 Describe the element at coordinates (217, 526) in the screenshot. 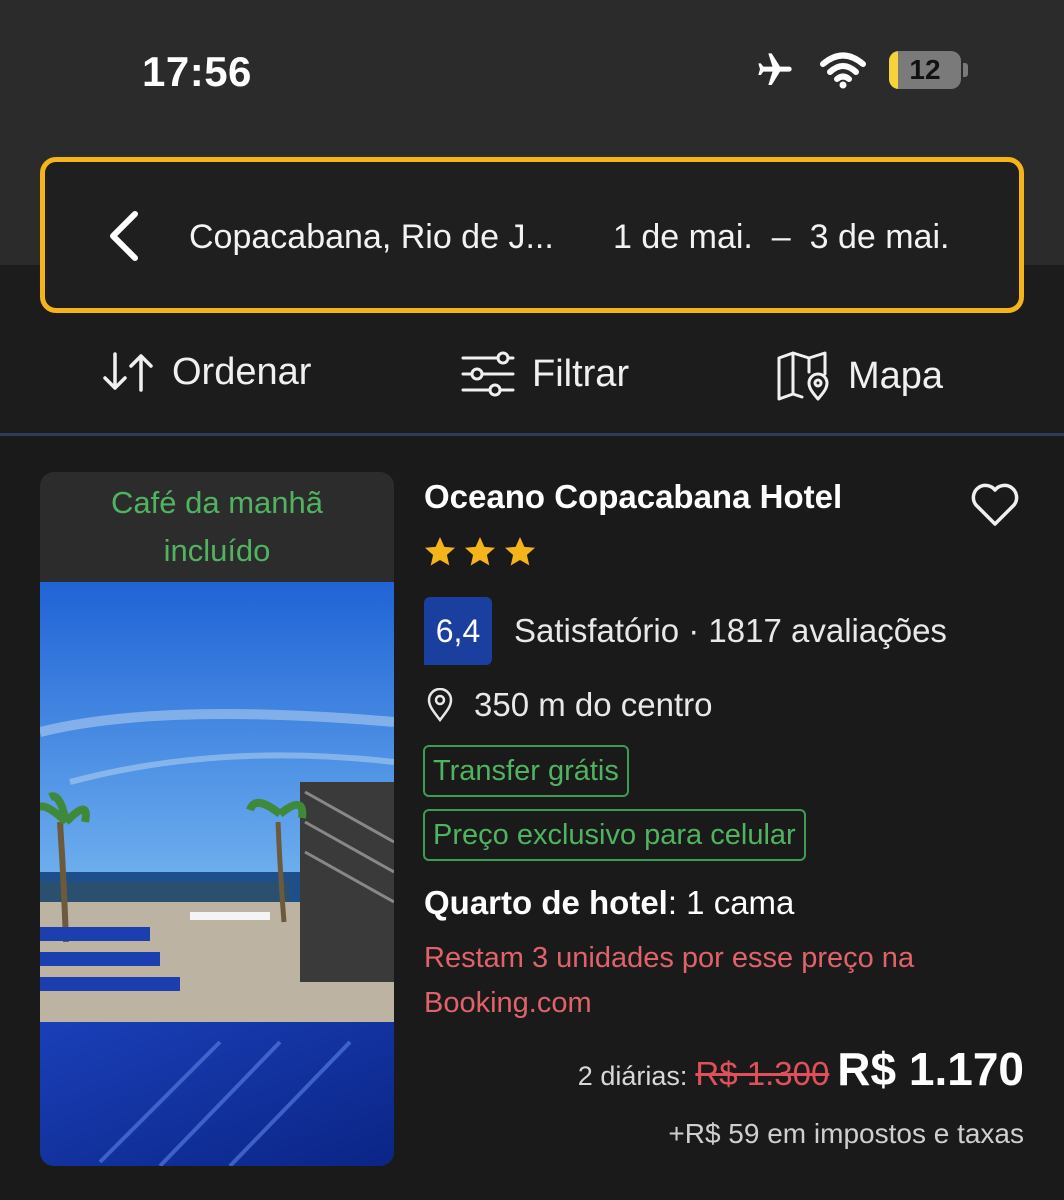

I see `breakfast-badge: Café da manhã incluído` at that location.